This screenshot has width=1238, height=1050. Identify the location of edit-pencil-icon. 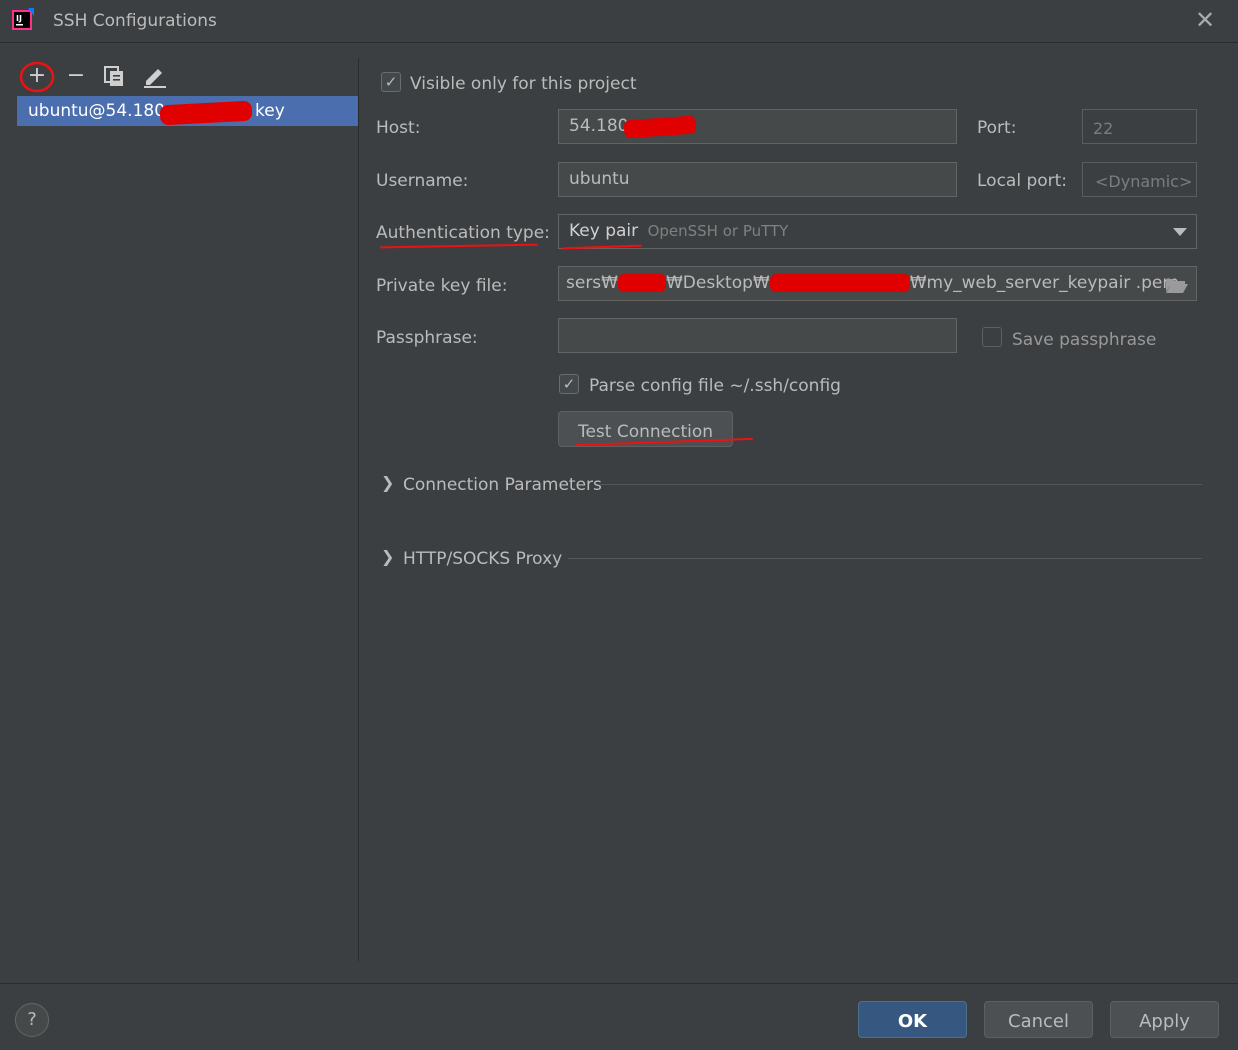
(155, 77).